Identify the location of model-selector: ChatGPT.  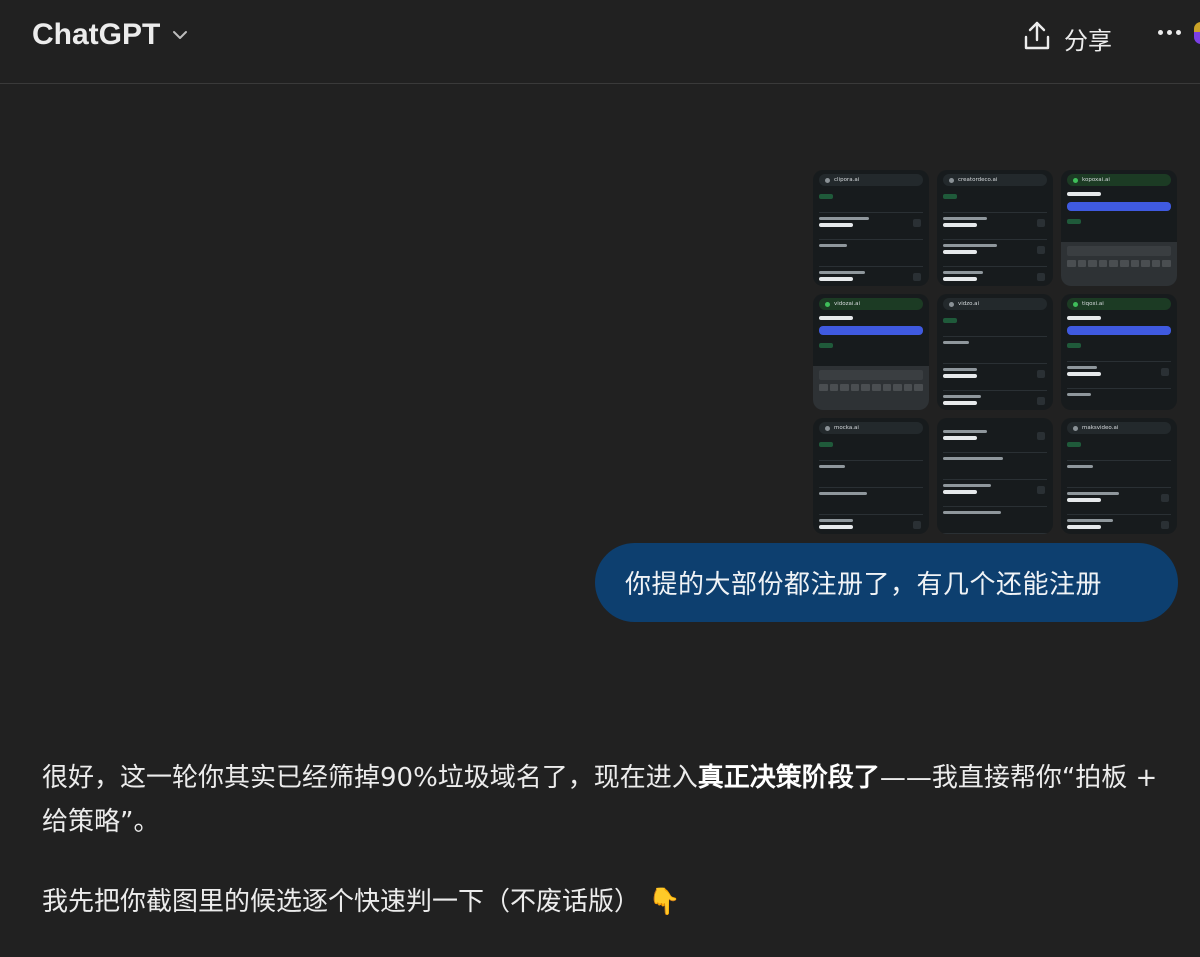
(111, 35).